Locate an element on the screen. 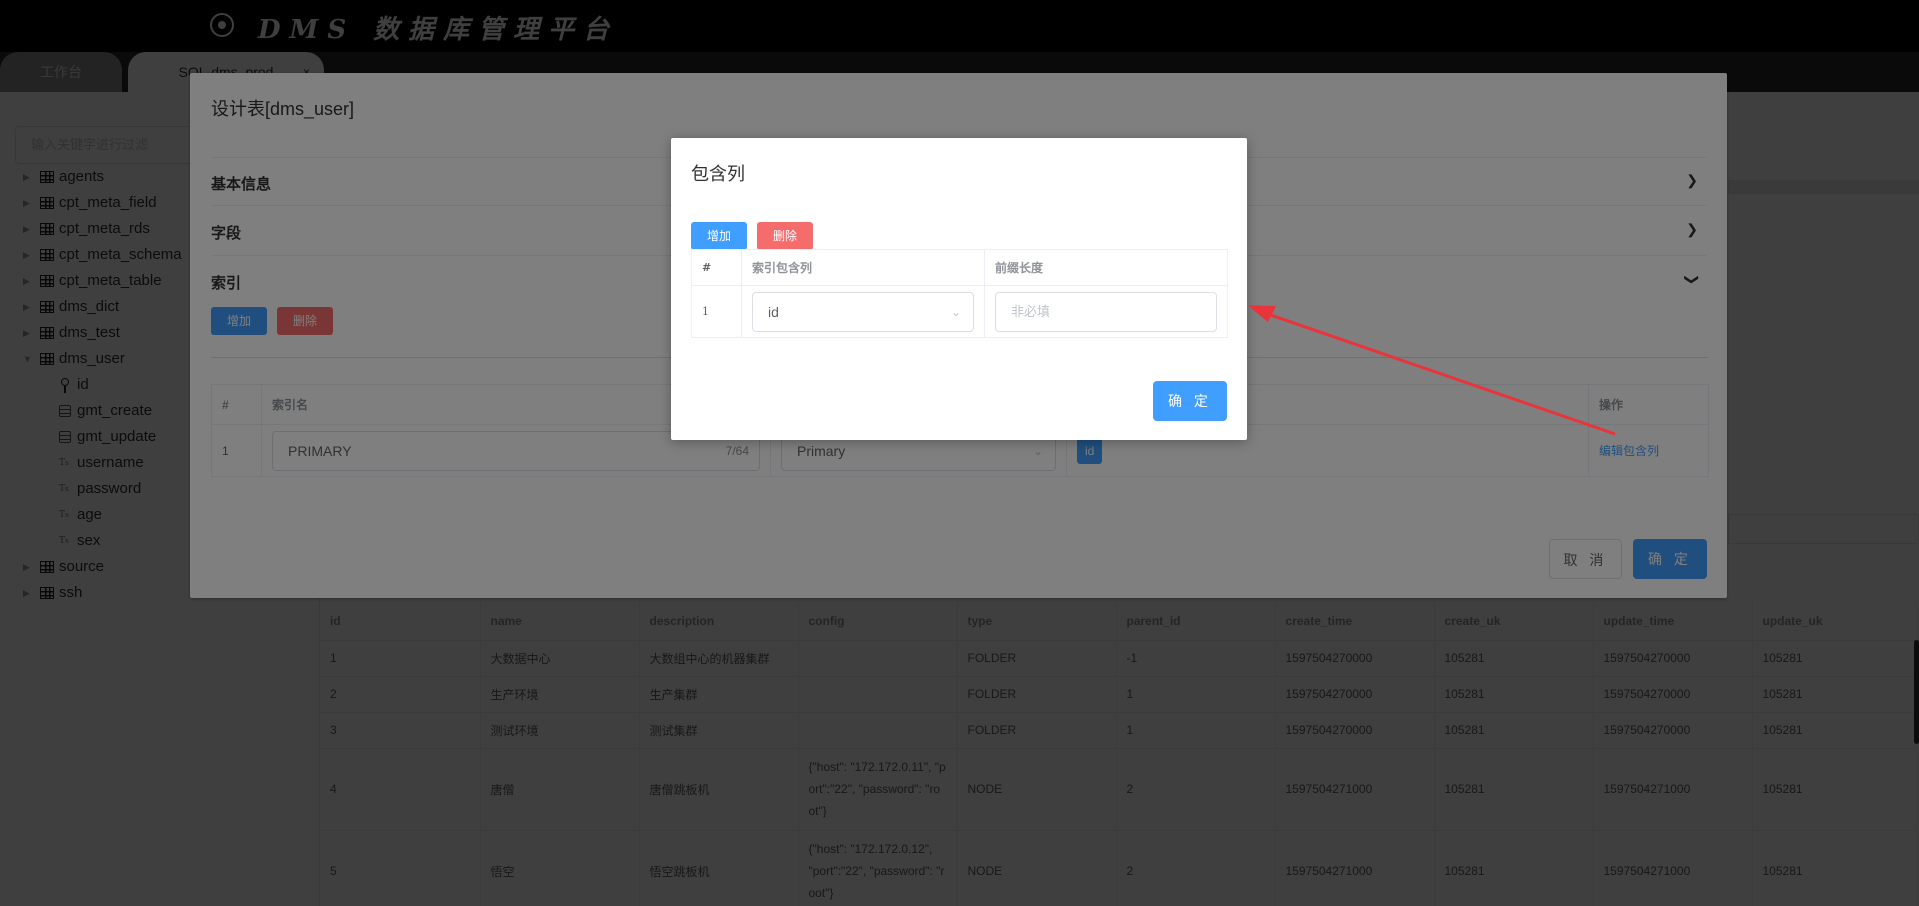  column-header: # is located at coordinates (716, 267).